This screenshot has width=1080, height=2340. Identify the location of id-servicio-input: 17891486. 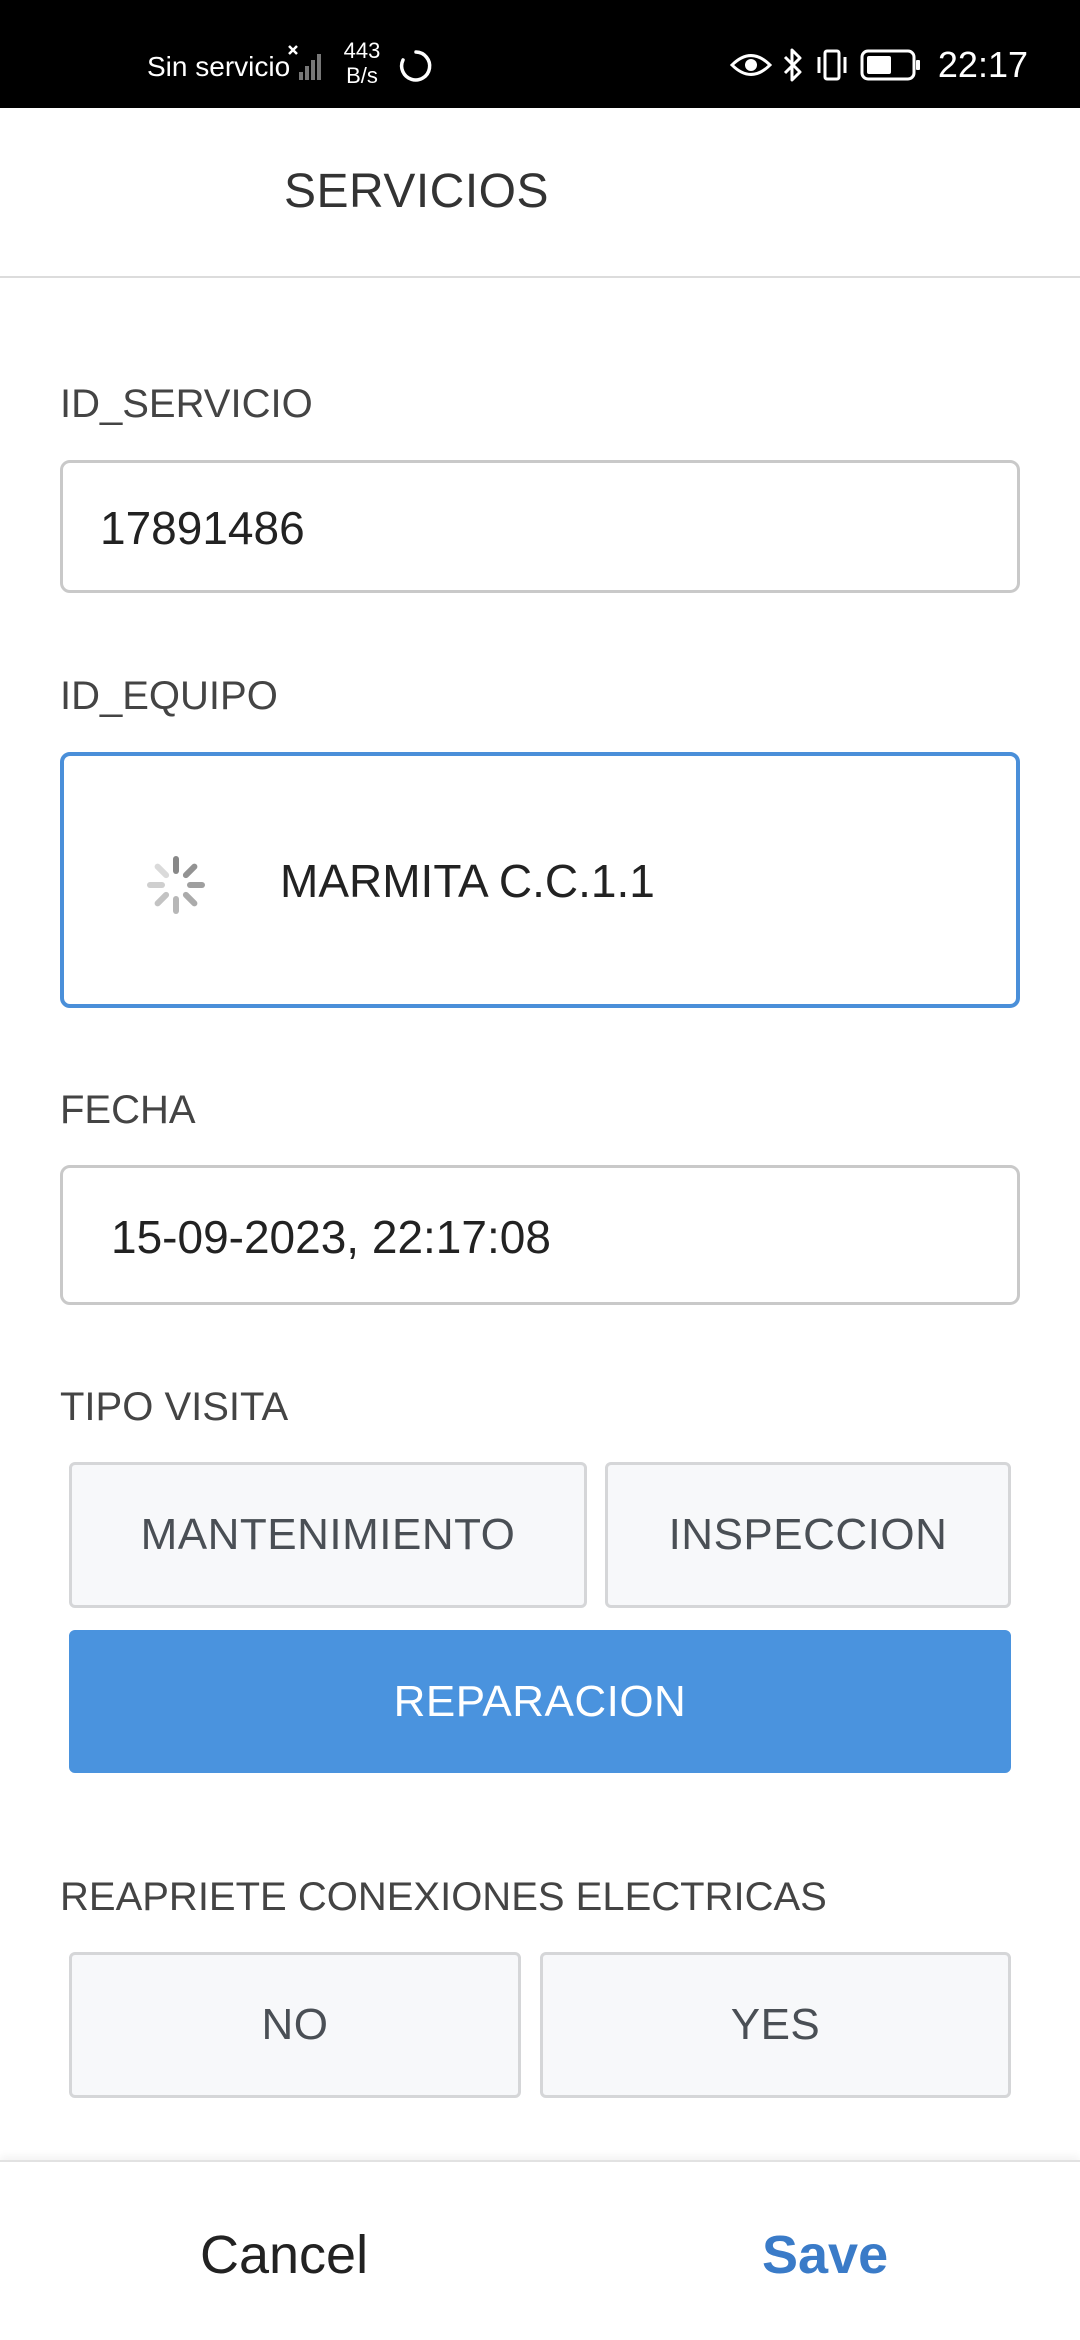
(540, 526).